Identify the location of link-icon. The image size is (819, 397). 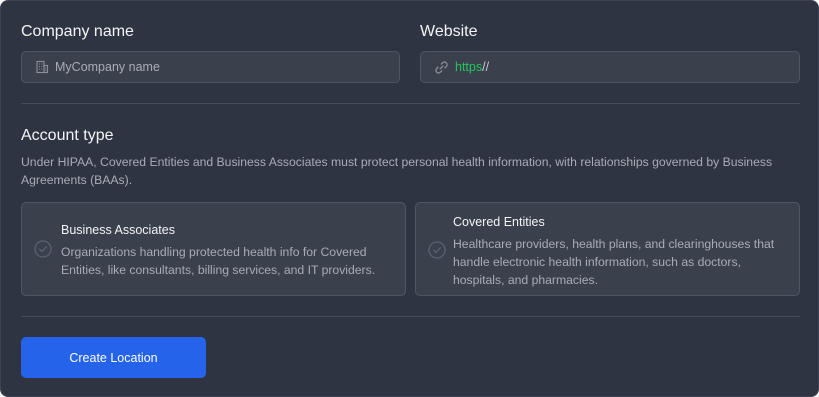
(441, 67).